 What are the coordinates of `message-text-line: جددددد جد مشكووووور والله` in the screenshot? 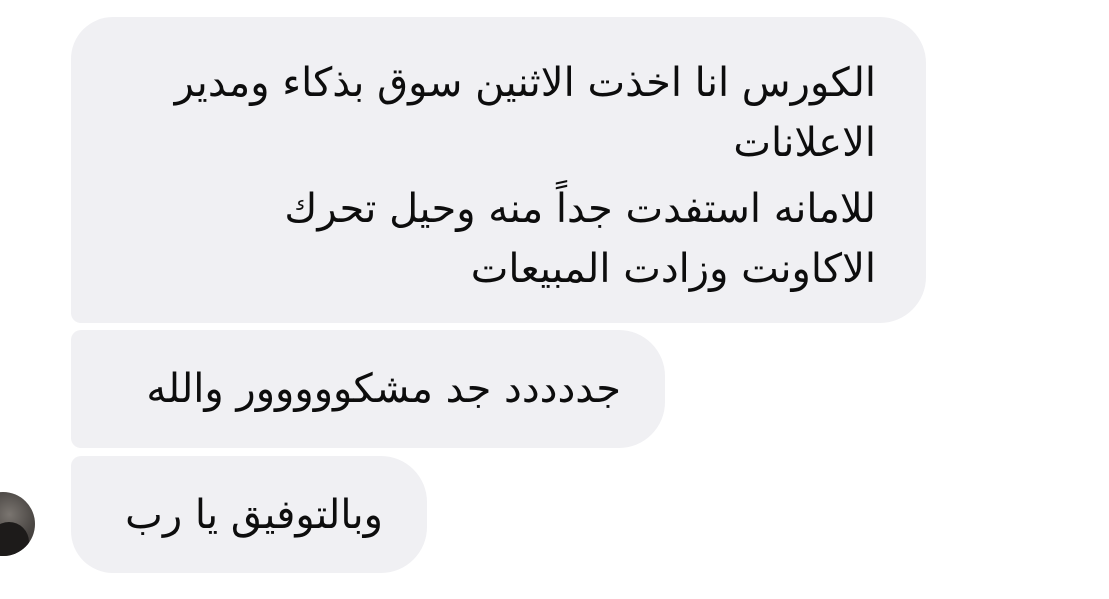 It's located at (383, 389).